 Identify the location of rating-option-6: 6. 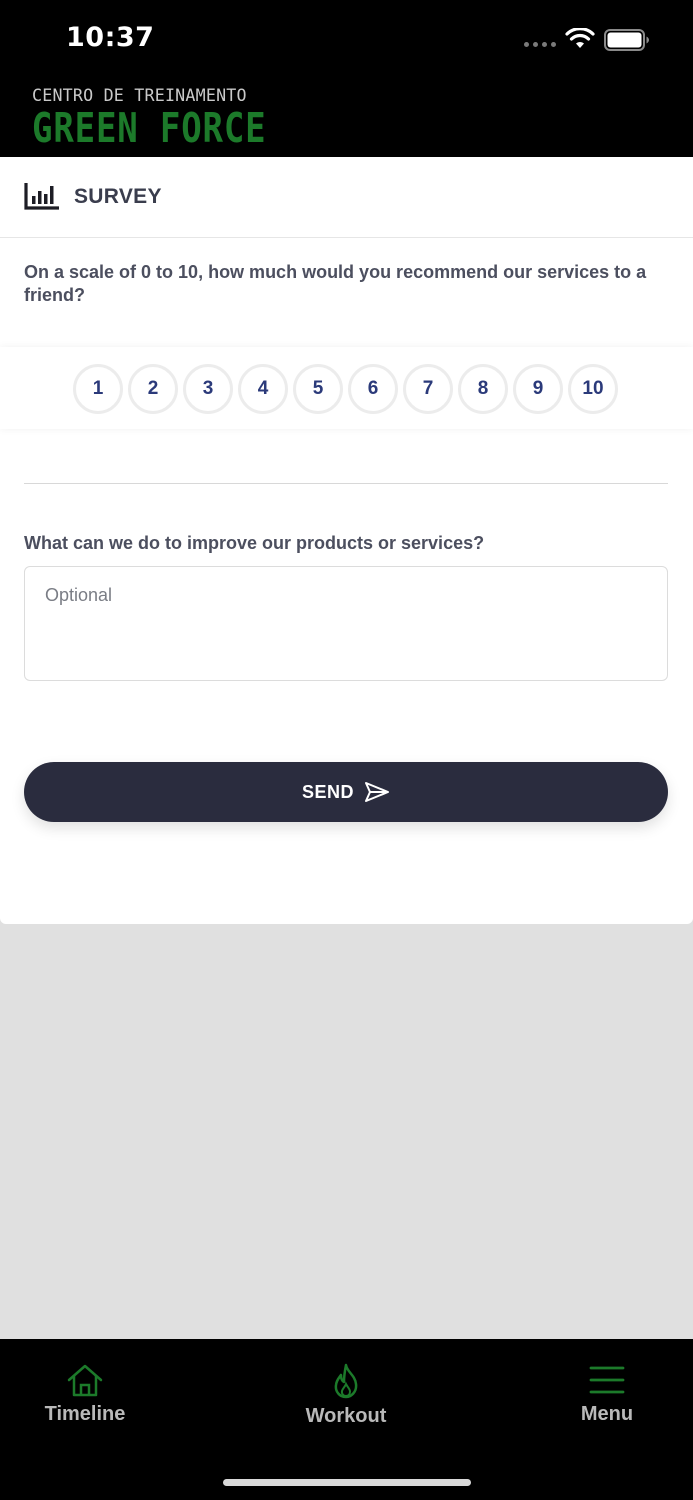
(373, 389).